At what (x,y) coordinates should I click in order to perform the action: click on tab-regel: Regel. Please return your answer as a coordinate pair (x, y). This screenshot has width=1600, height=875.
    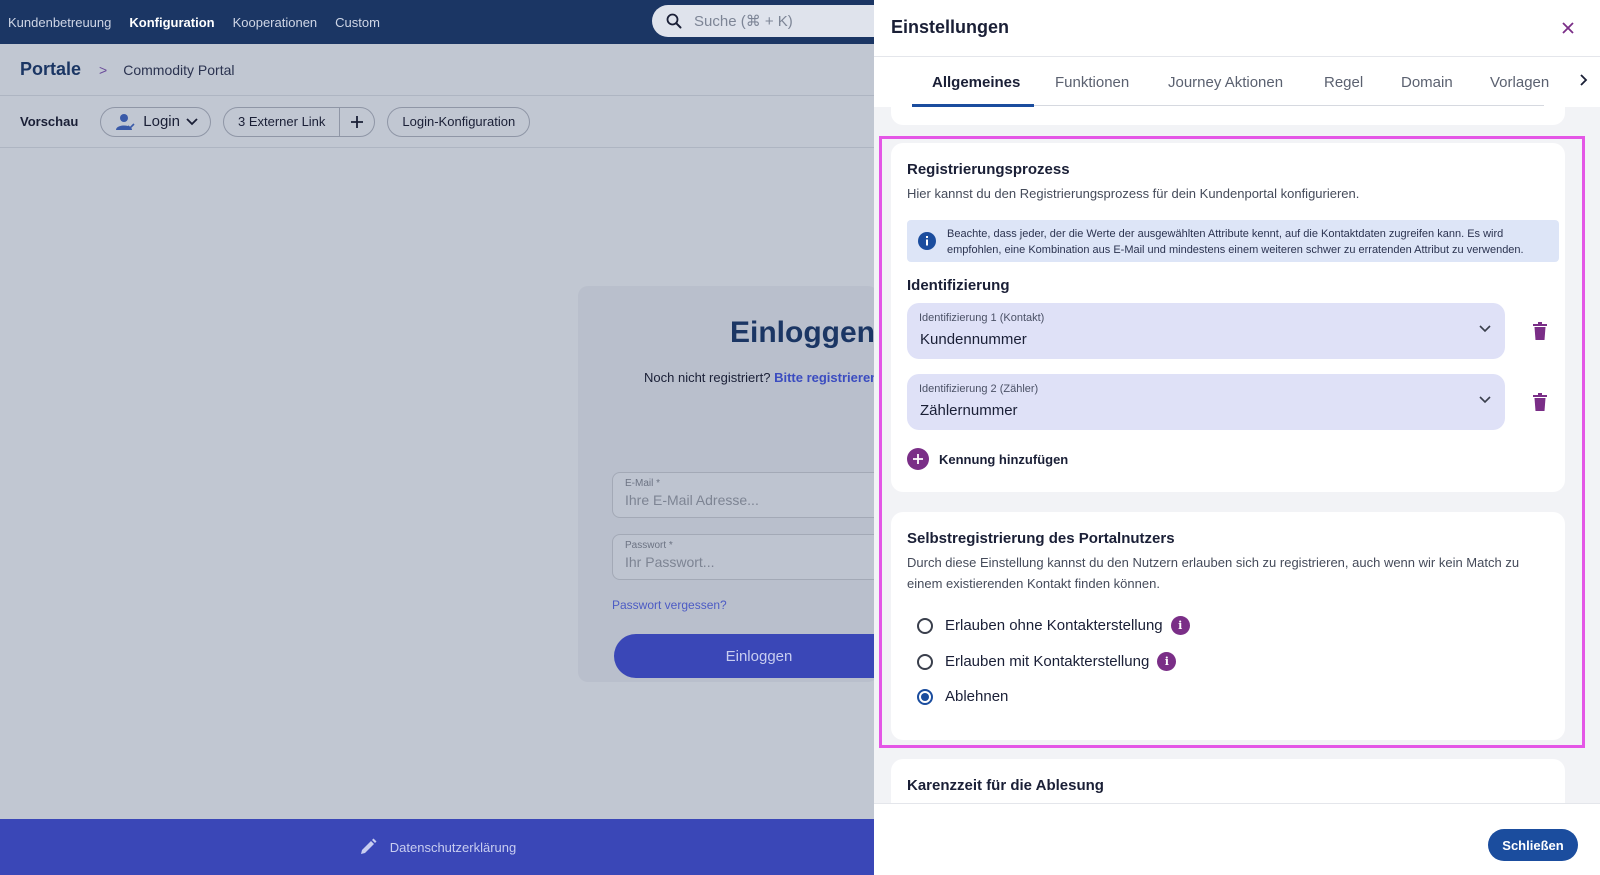
    Looking at the image, I should click on (1343, 82).